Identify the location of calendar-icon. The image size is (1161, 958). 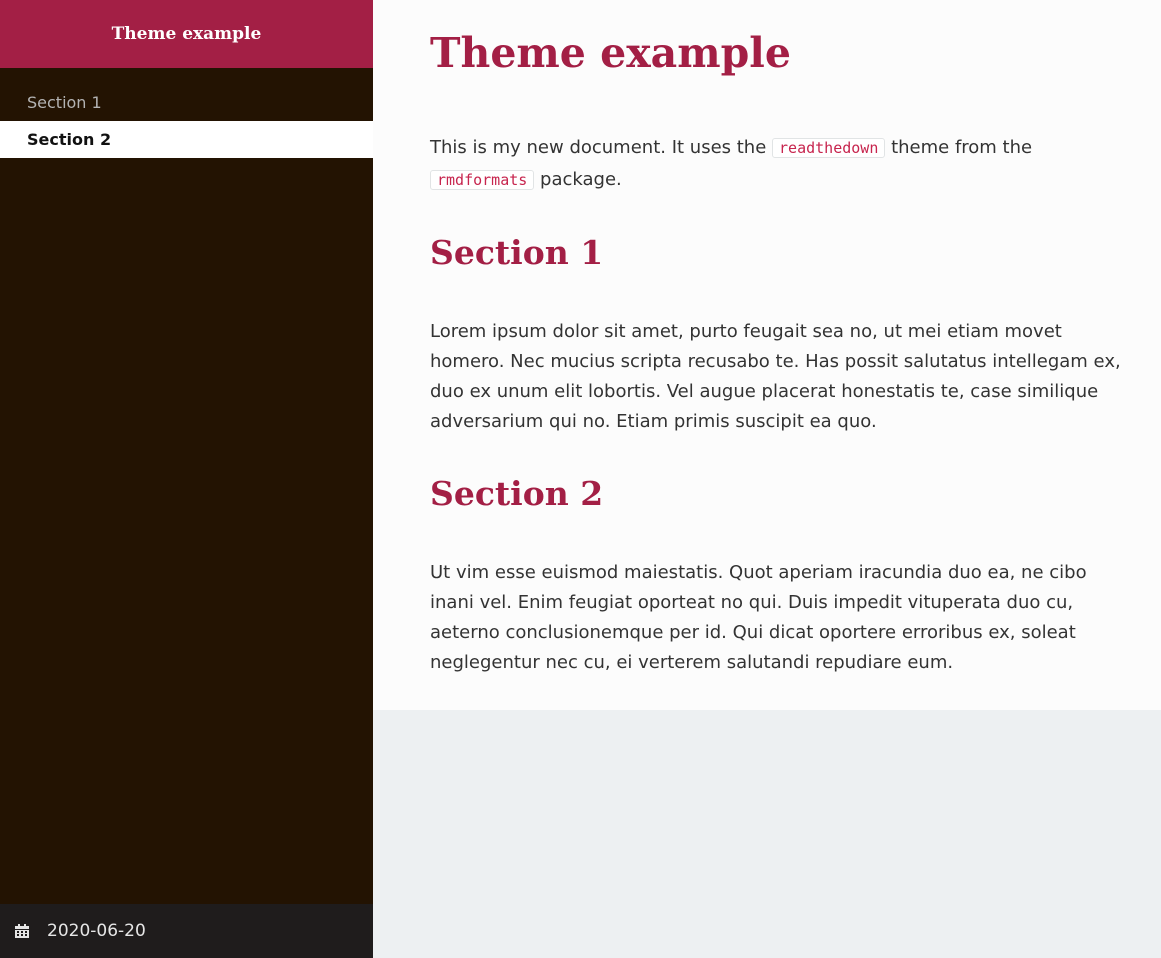
(22, 931).